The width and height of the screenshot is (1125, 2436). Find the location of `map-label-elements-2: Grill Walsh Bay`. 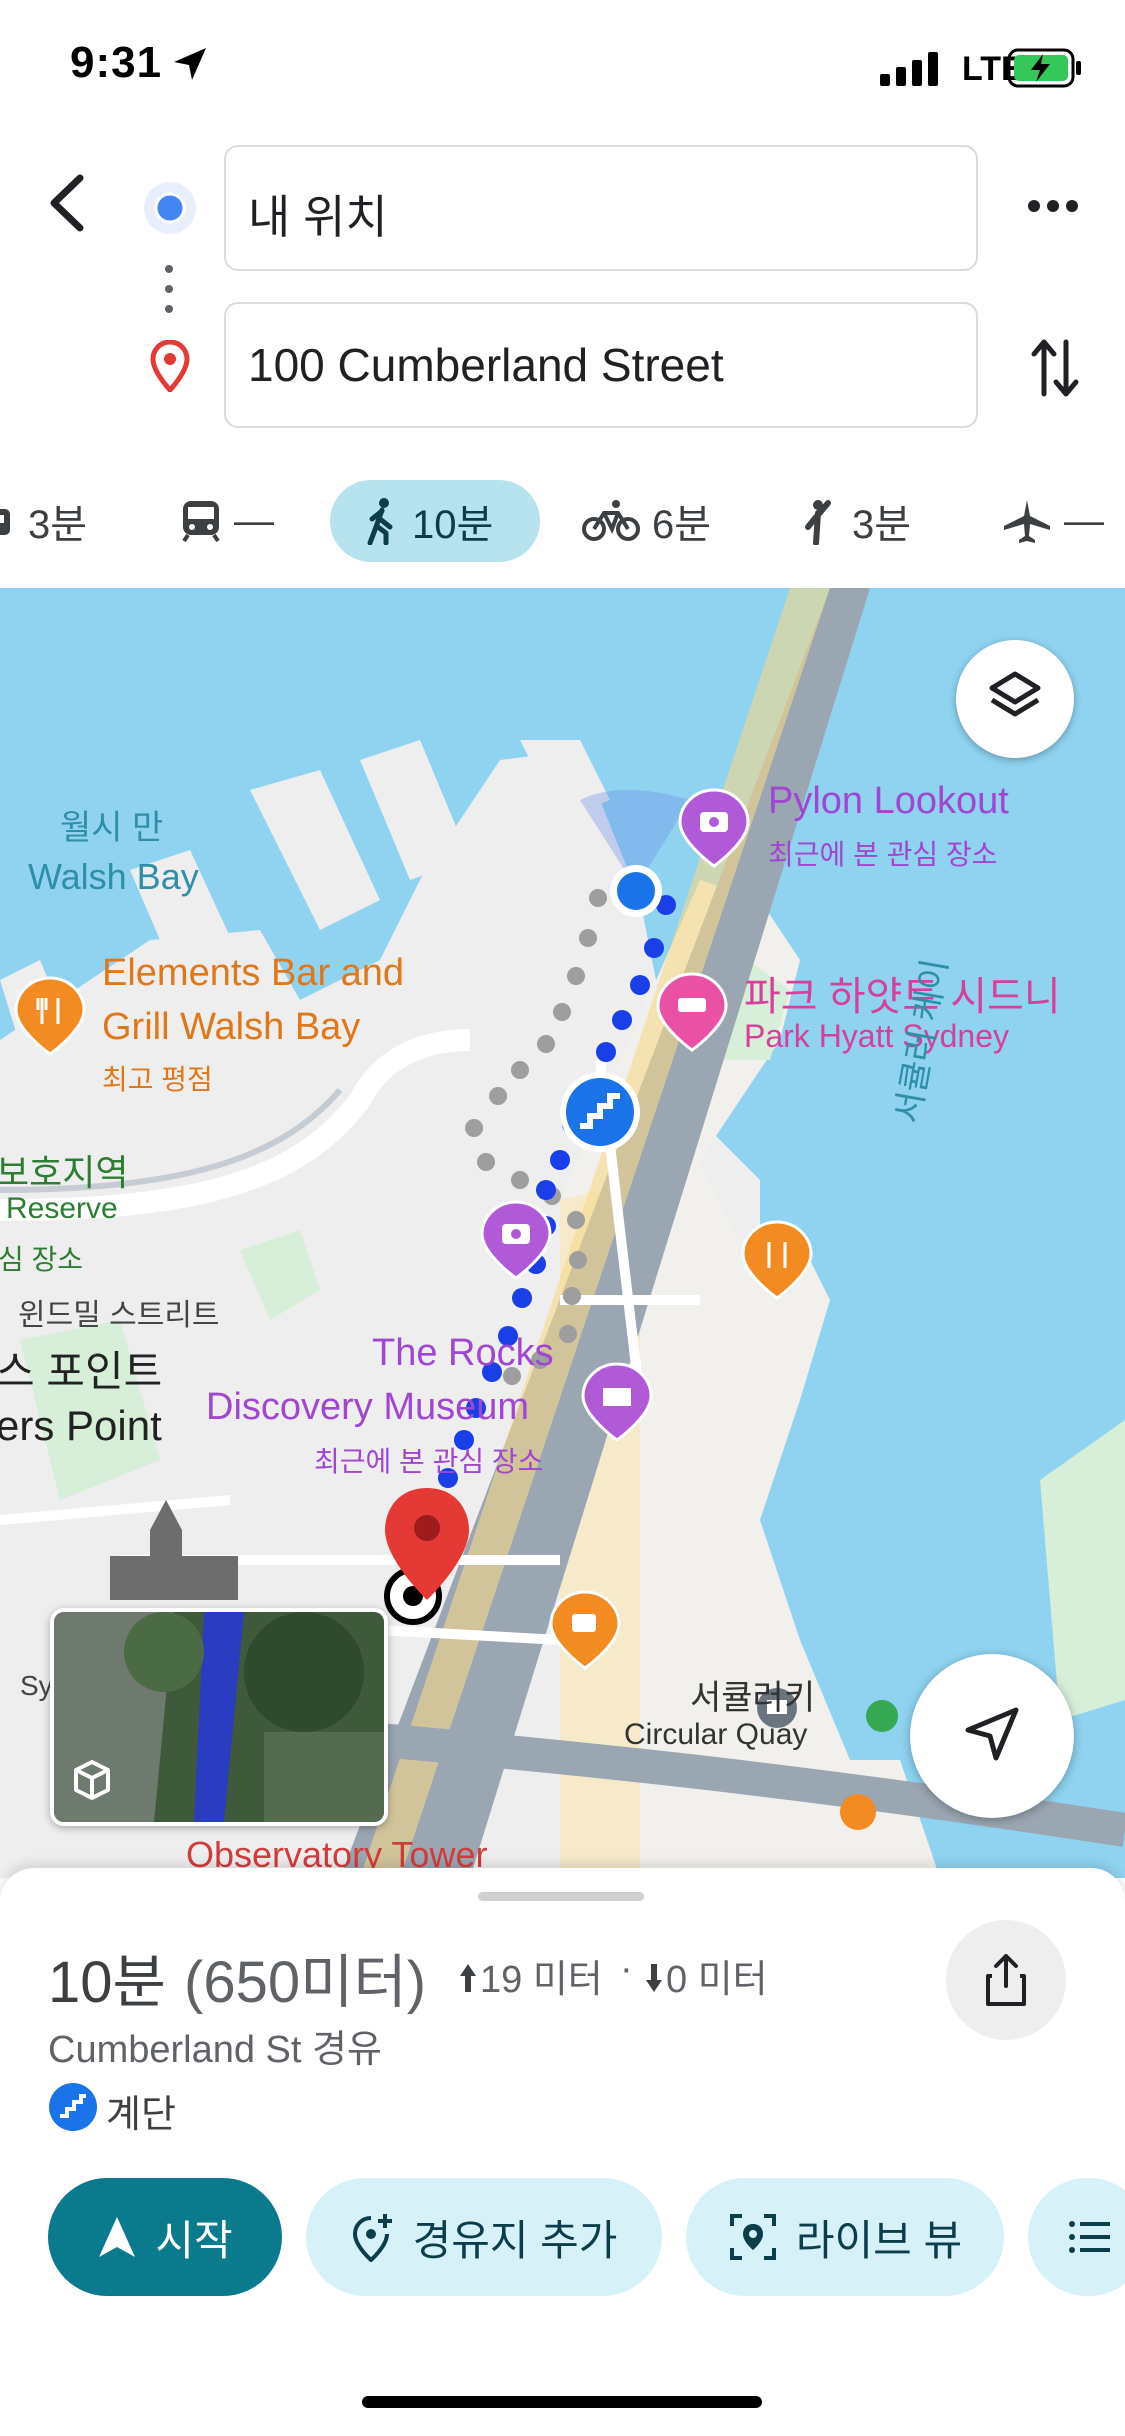

map-label-elements-2: Grill Walsh Bay is located at coordinates (231, 1027).